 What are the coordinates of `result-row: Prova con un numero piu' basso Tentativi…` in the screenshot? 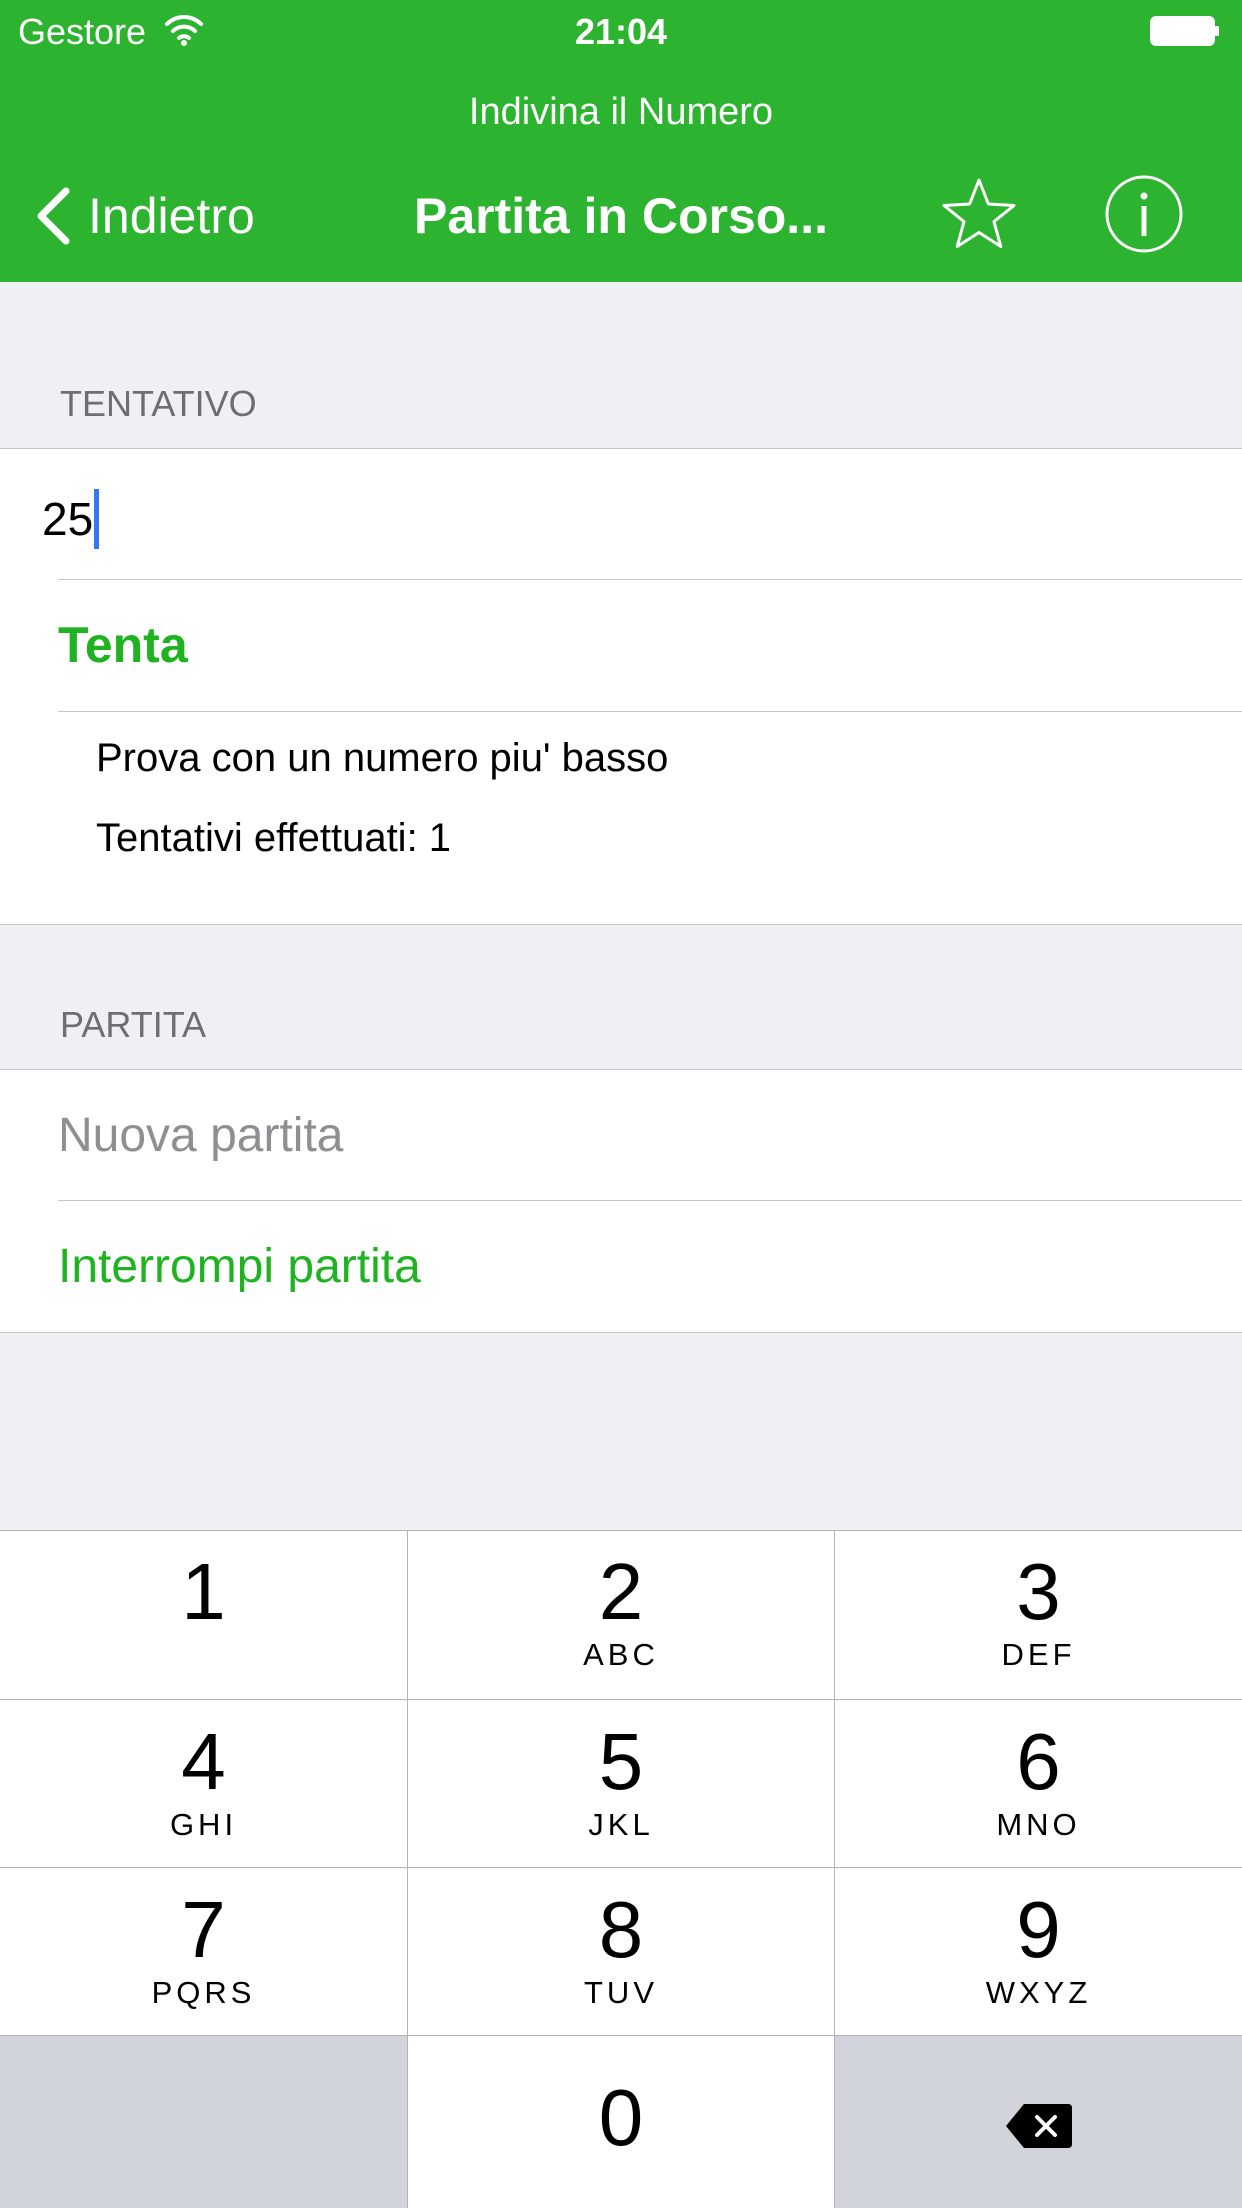 It's located at (621, 818).